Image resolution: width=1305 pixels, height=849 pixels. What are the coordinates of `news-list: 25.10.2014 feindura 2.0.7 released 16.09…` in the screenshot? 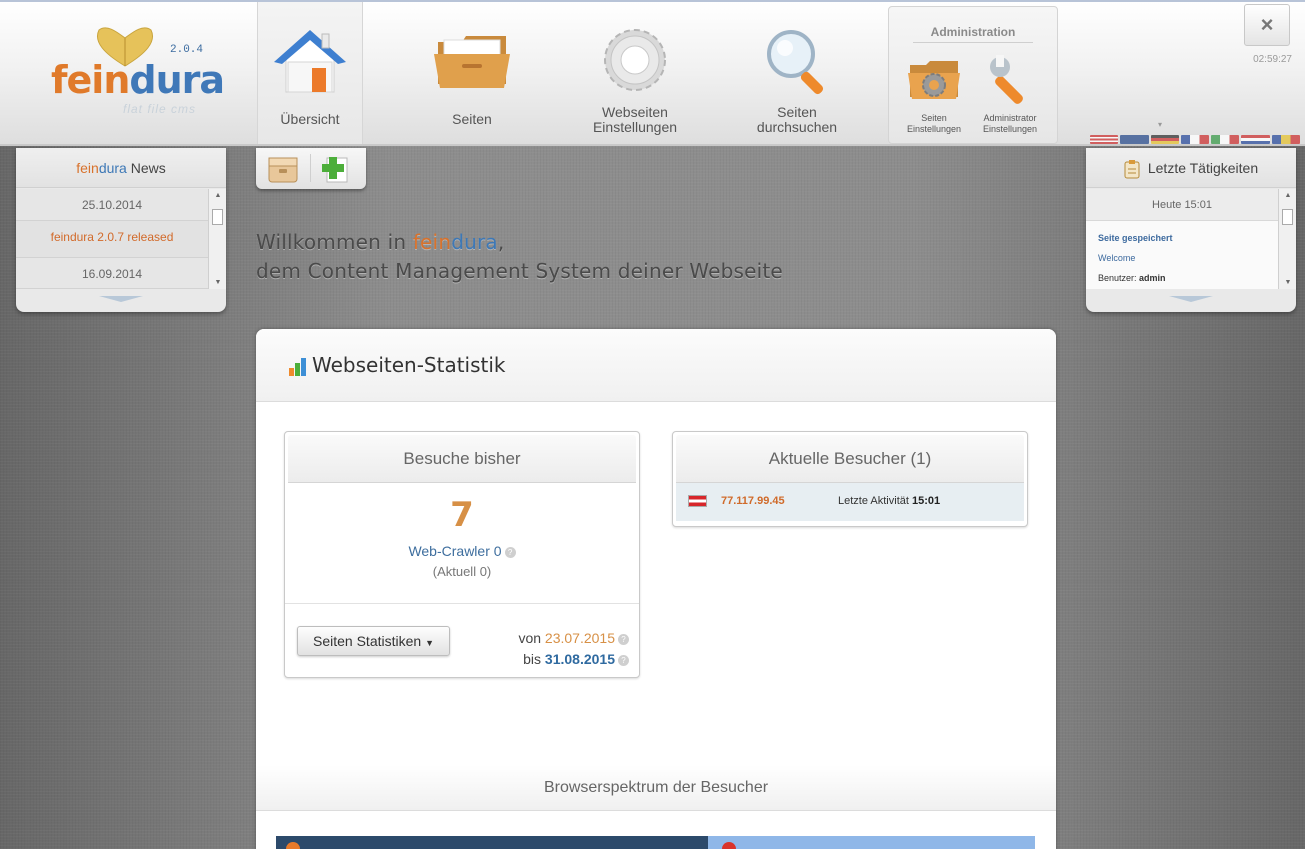 It's located at (112, 239).